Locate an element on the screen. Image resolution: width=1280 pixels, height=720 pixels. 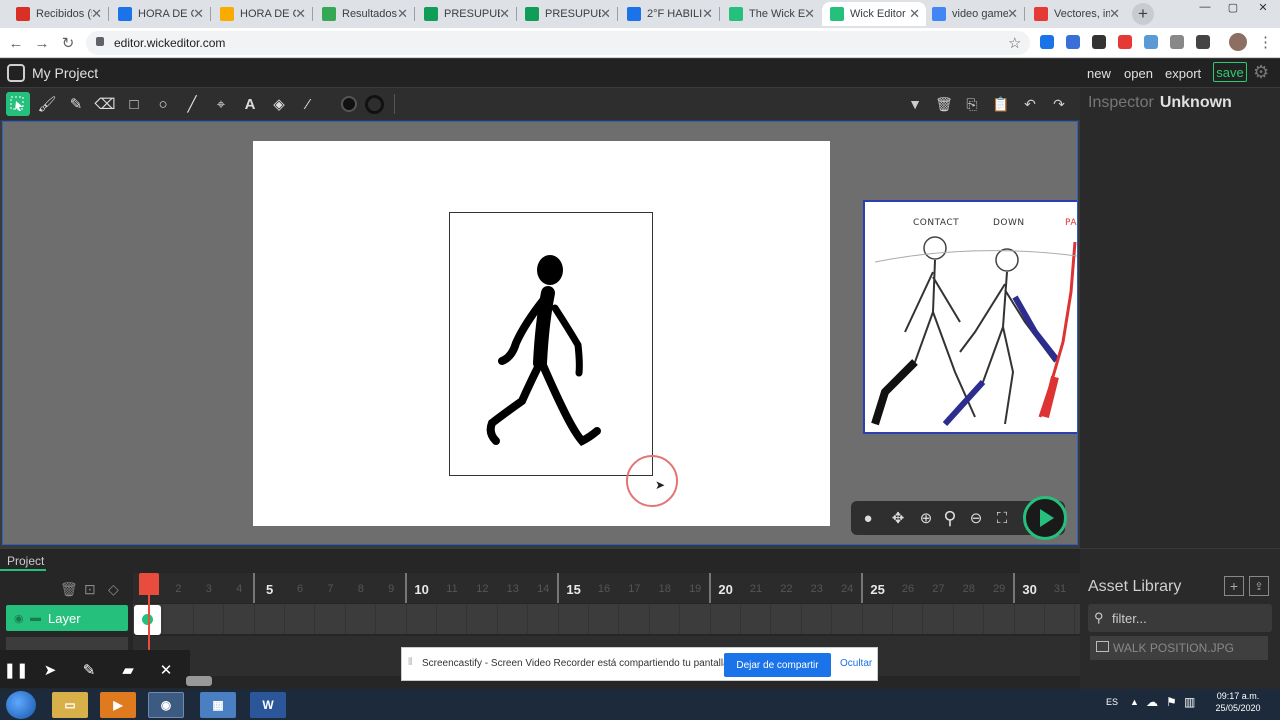
maximize-window-button: ▢ is located at coordinates (1233, 7).